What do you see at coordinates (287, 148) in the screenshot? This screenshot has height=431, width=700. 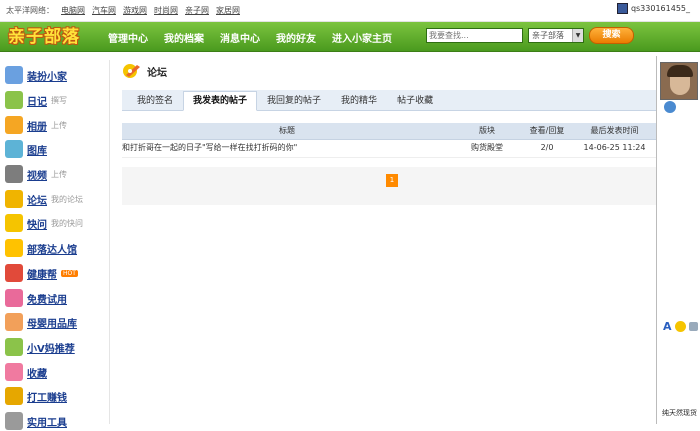 I see `post-title-link: 和打折哥在一起的日子"写给一样在找打折码的你"` at bounding box center [287, 148].